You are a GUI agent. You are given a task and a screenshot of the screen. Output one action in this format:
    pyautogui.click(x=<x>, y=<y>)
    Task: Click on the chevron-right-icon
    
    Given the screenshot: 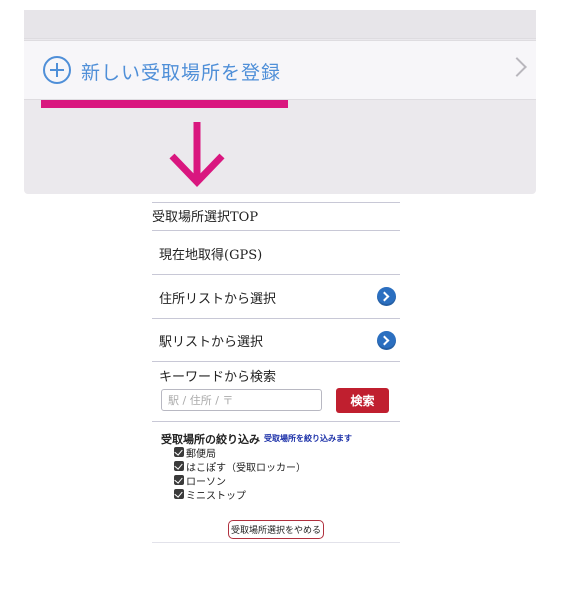 What is the action you would take?
    pyautogui.click(x=517, y=67)
    